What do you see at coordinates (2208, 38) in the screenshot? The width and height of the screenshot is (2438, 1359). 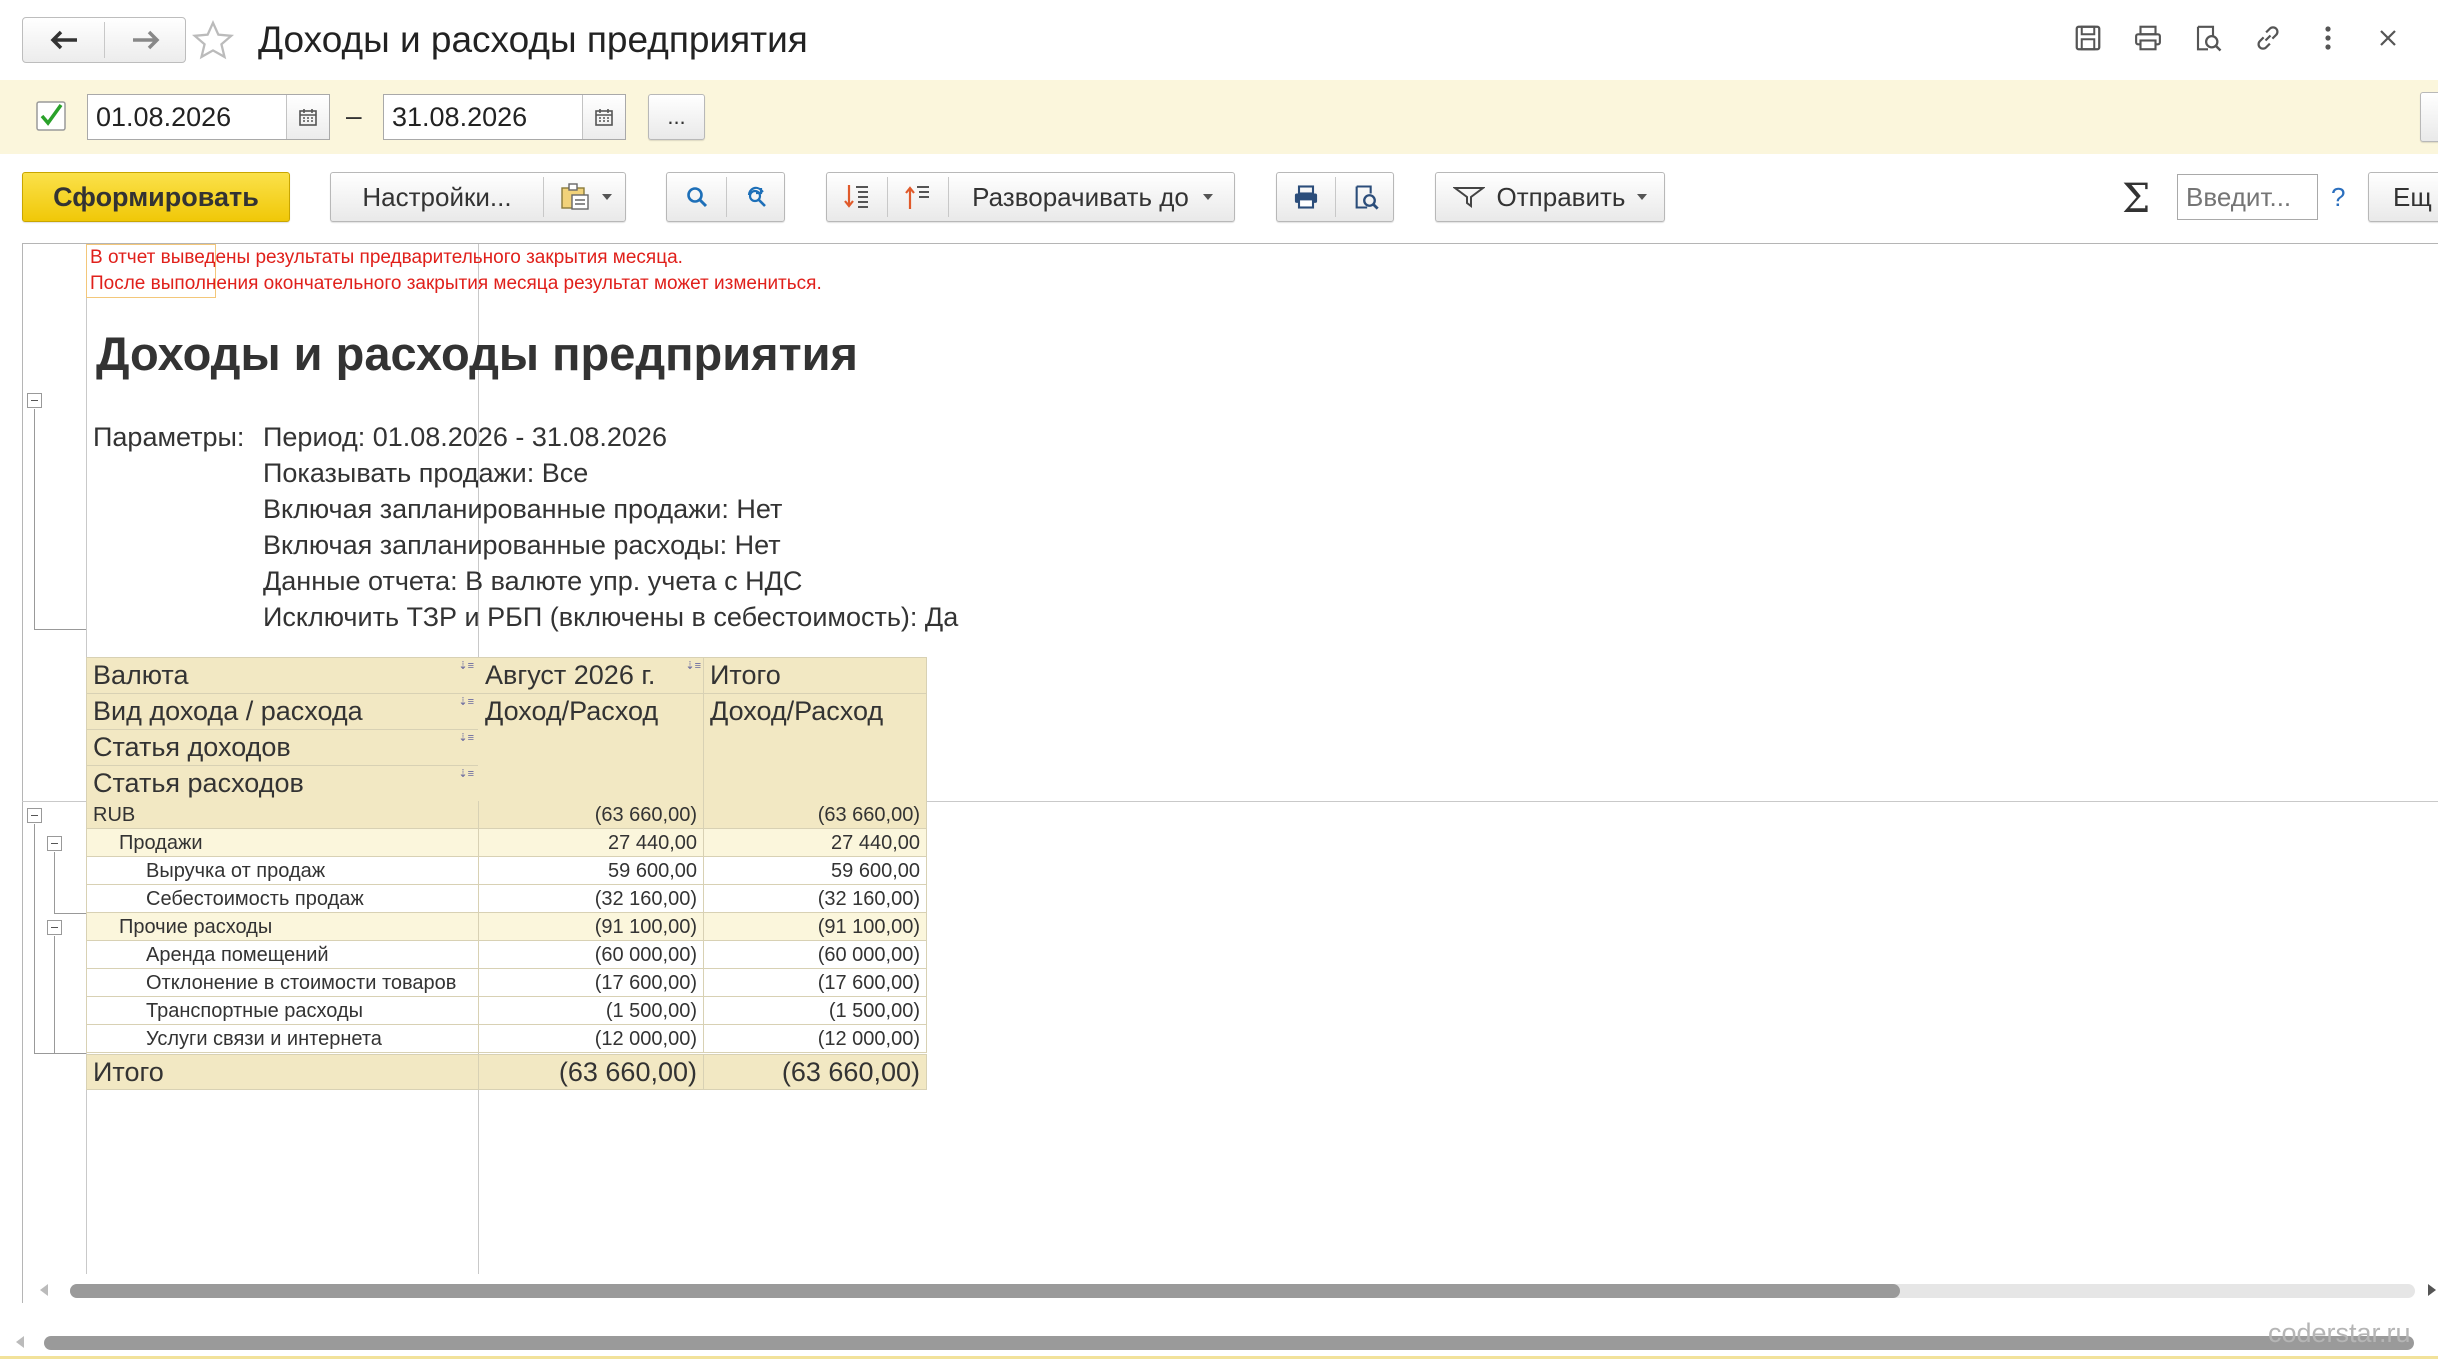 I see `preview-icon` at bounding box center [2208, 38].